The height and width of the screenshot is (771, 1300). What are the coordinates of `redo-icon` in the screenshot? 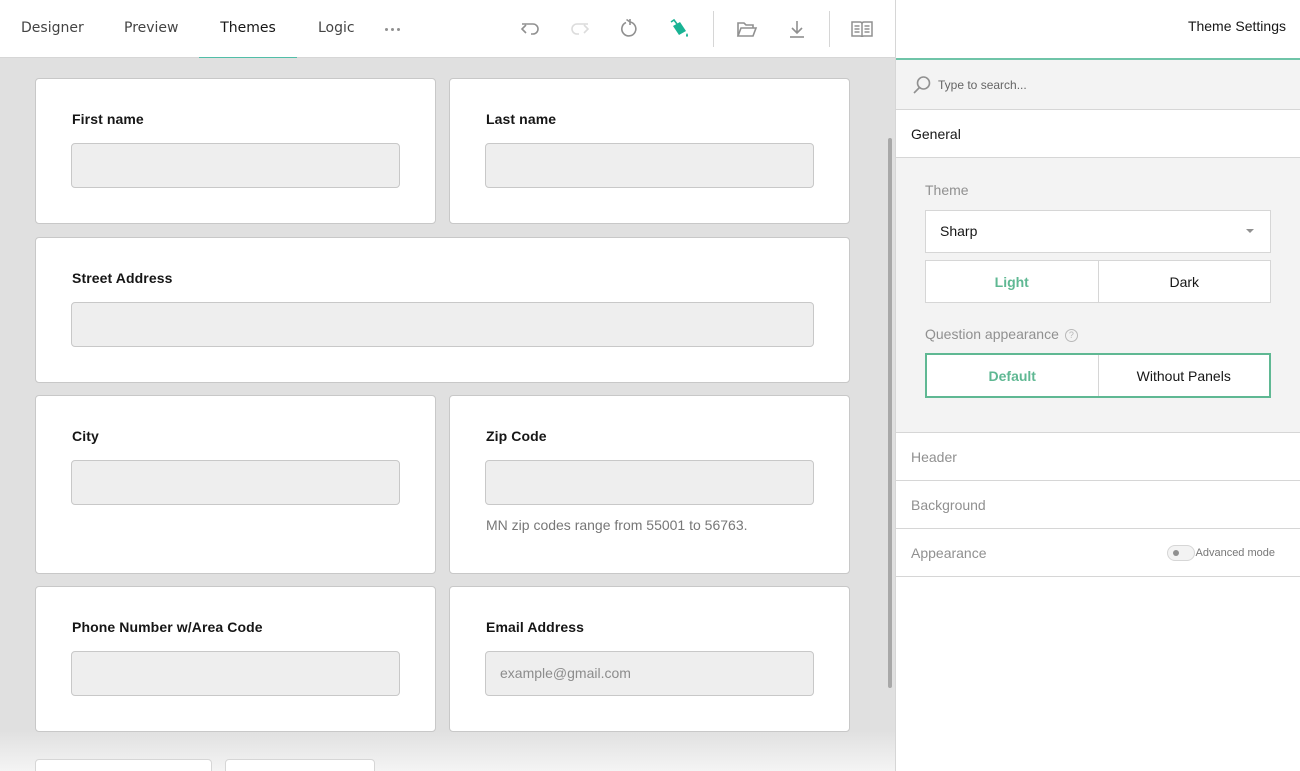 It's located at (580, 29).